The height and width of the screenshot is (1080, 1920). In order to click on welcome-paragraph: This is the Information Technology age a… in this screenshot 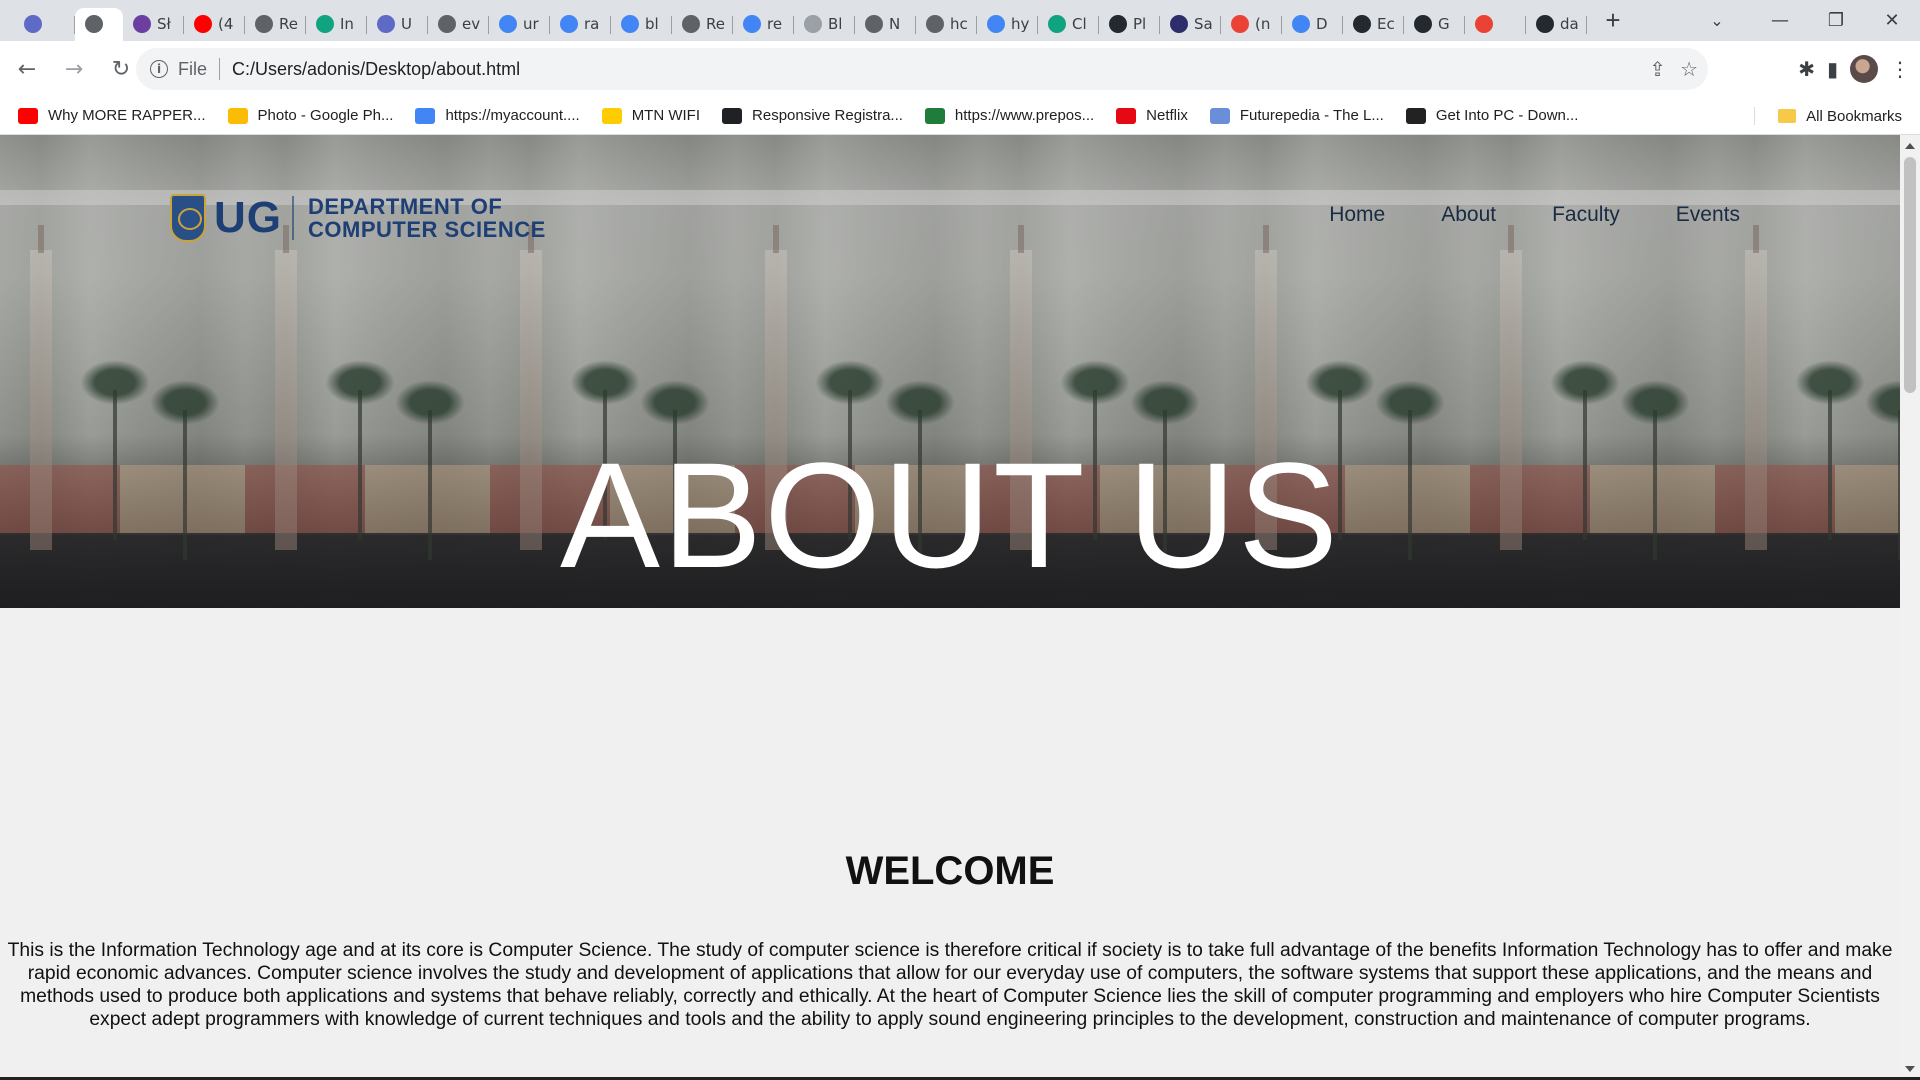, I will do `click(950, 985)`.